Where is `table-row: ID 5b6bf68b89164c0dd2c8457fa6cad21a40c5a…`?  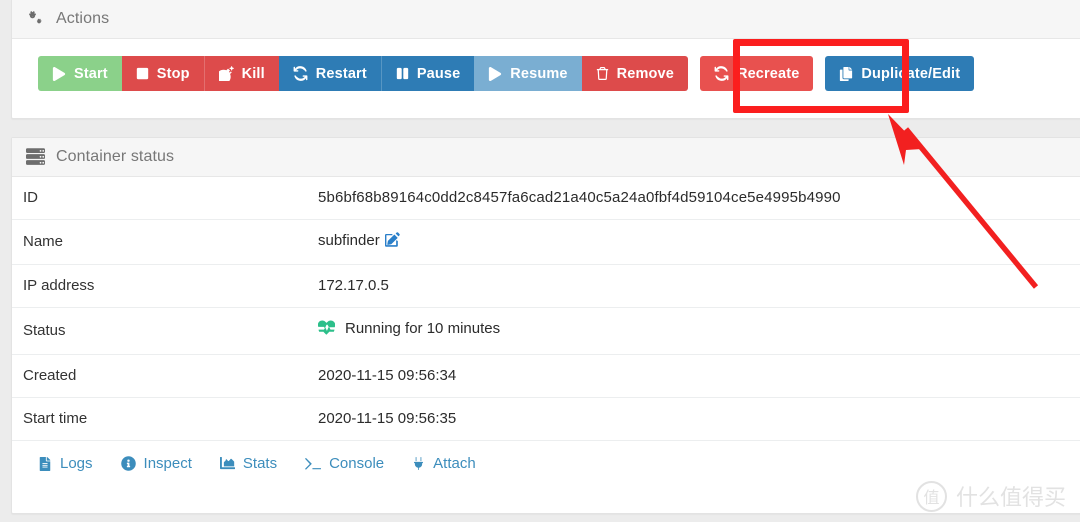
table-row: ID 5b6bf68b89164c0dd2c8457fa6cad21a40c5a… is located at coordinates (546, 198).